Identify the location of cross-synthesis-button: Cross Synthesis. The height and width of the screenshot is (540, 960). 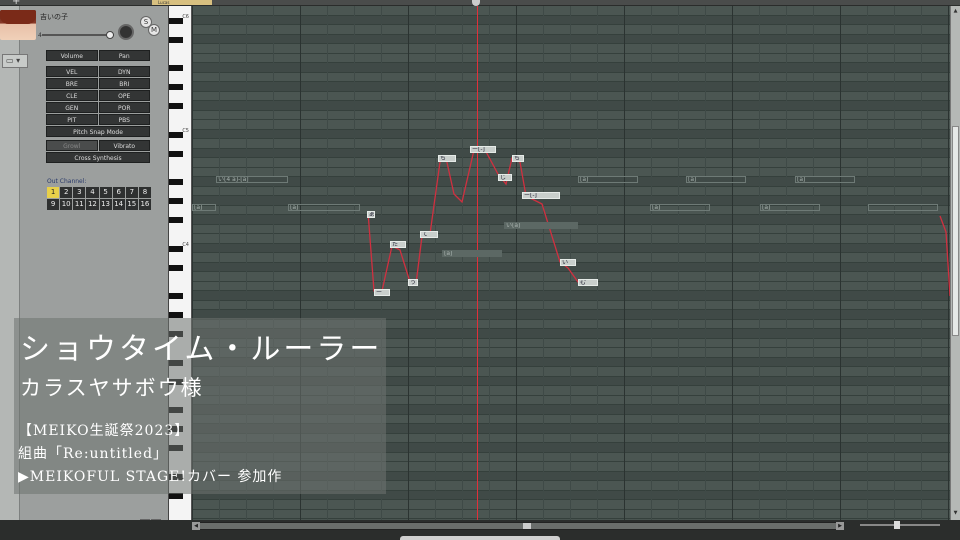
(98, 157).